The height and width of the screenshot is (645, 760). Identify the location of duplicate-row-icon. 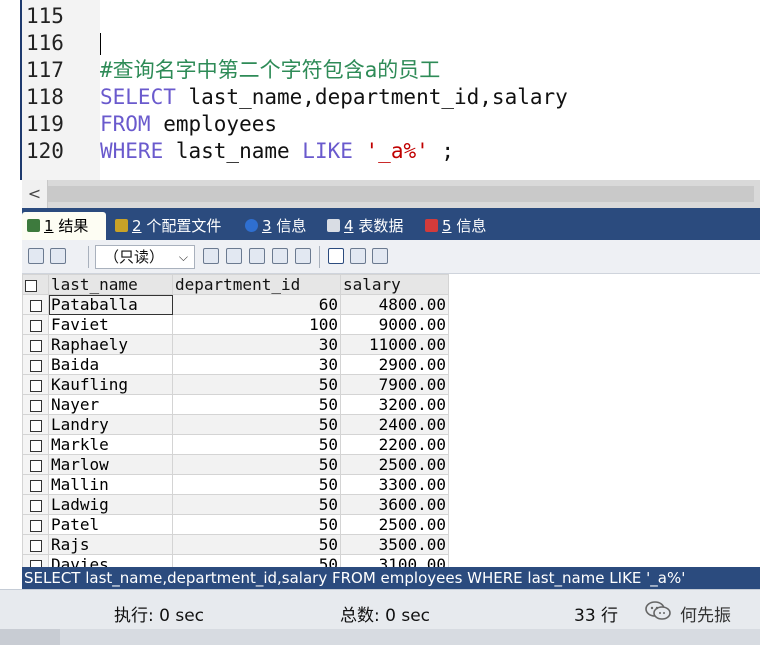
(234, 256).